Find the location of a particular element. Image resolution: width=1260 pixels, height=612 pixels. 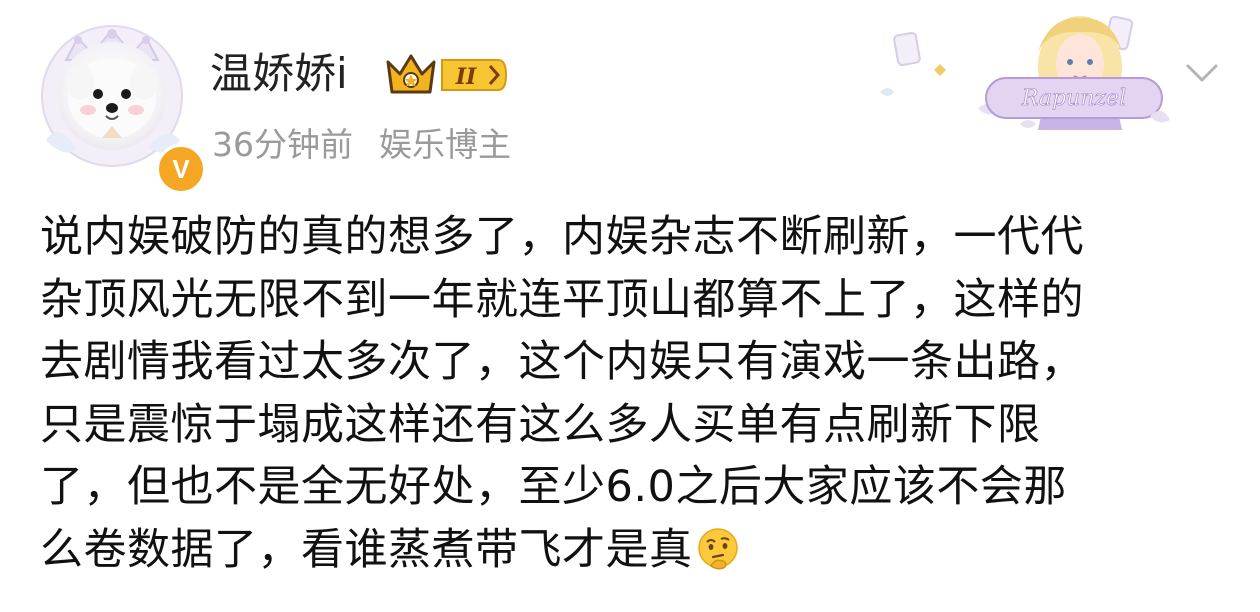

post-body-line: 去剧情我看过太多次了，这个内娱只有演戏一条出路， is located at coordinates (562, 362).